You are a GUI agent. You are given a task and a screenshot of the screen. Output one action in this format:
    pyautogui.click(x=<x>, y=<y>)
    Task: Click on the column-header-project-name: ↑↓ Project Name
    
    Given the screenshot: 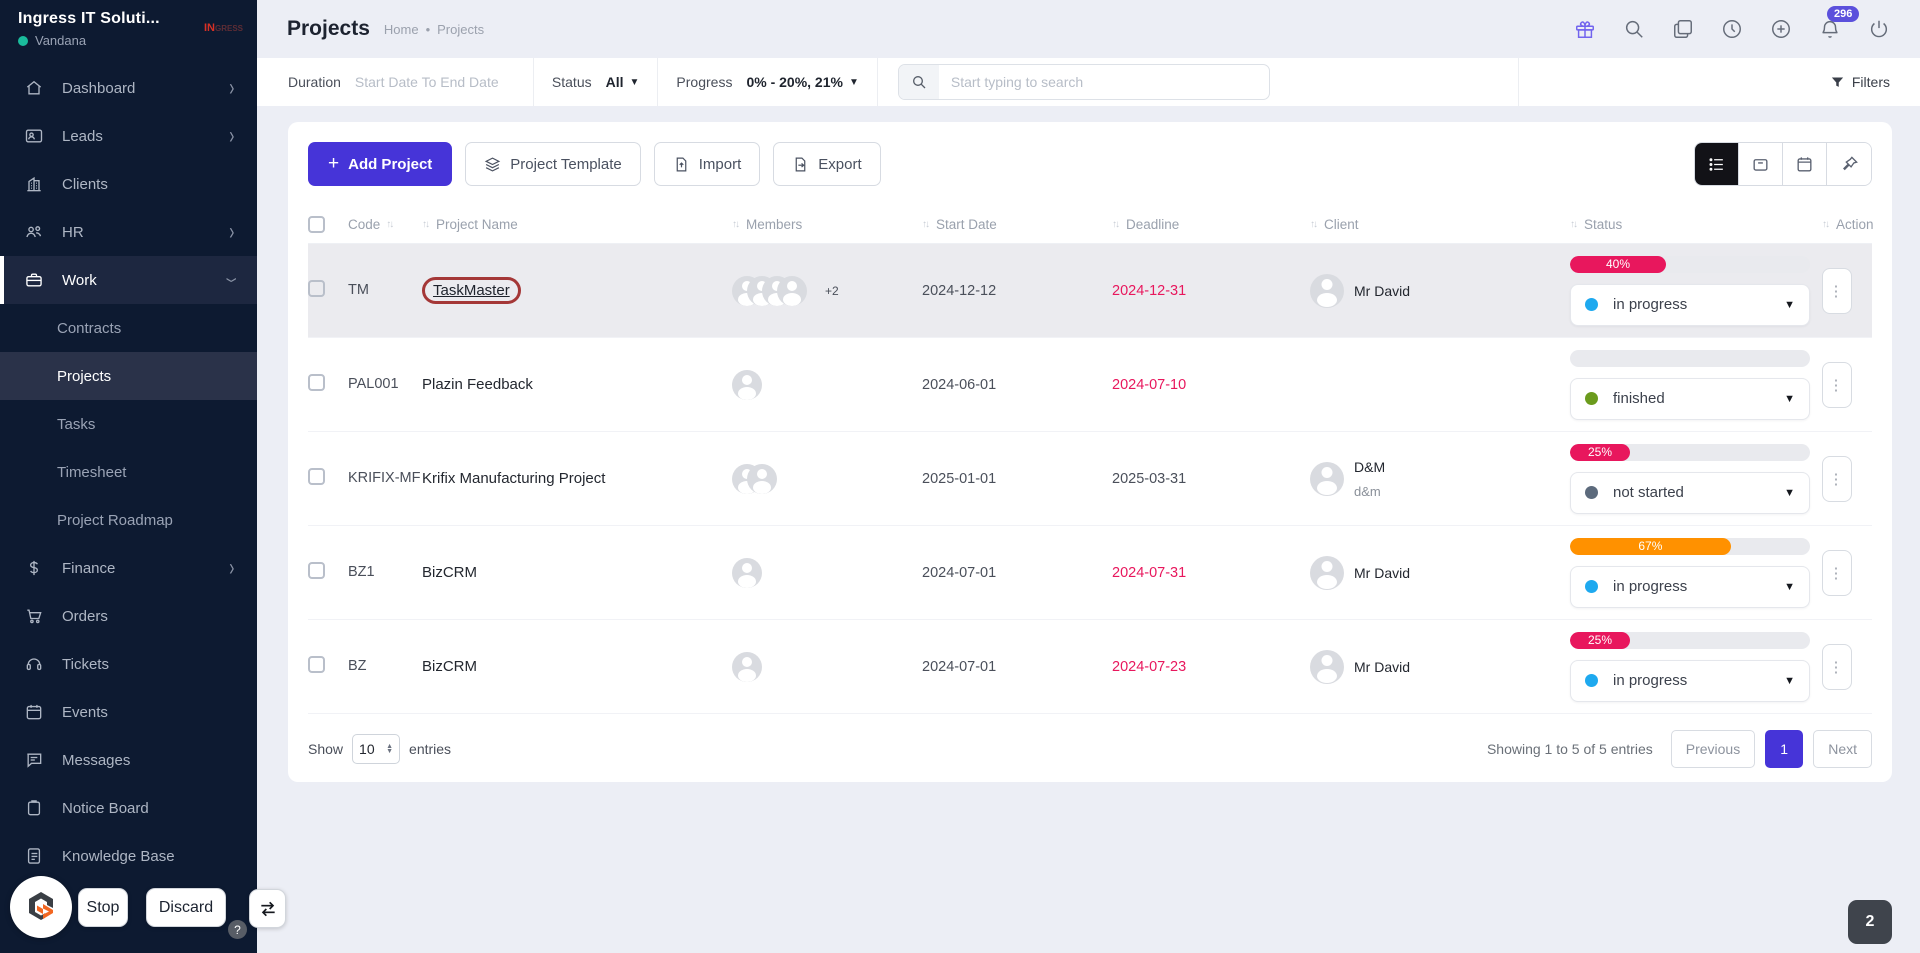 What is the action you would take?
    pyautogui.click(x=577, y=224)
    